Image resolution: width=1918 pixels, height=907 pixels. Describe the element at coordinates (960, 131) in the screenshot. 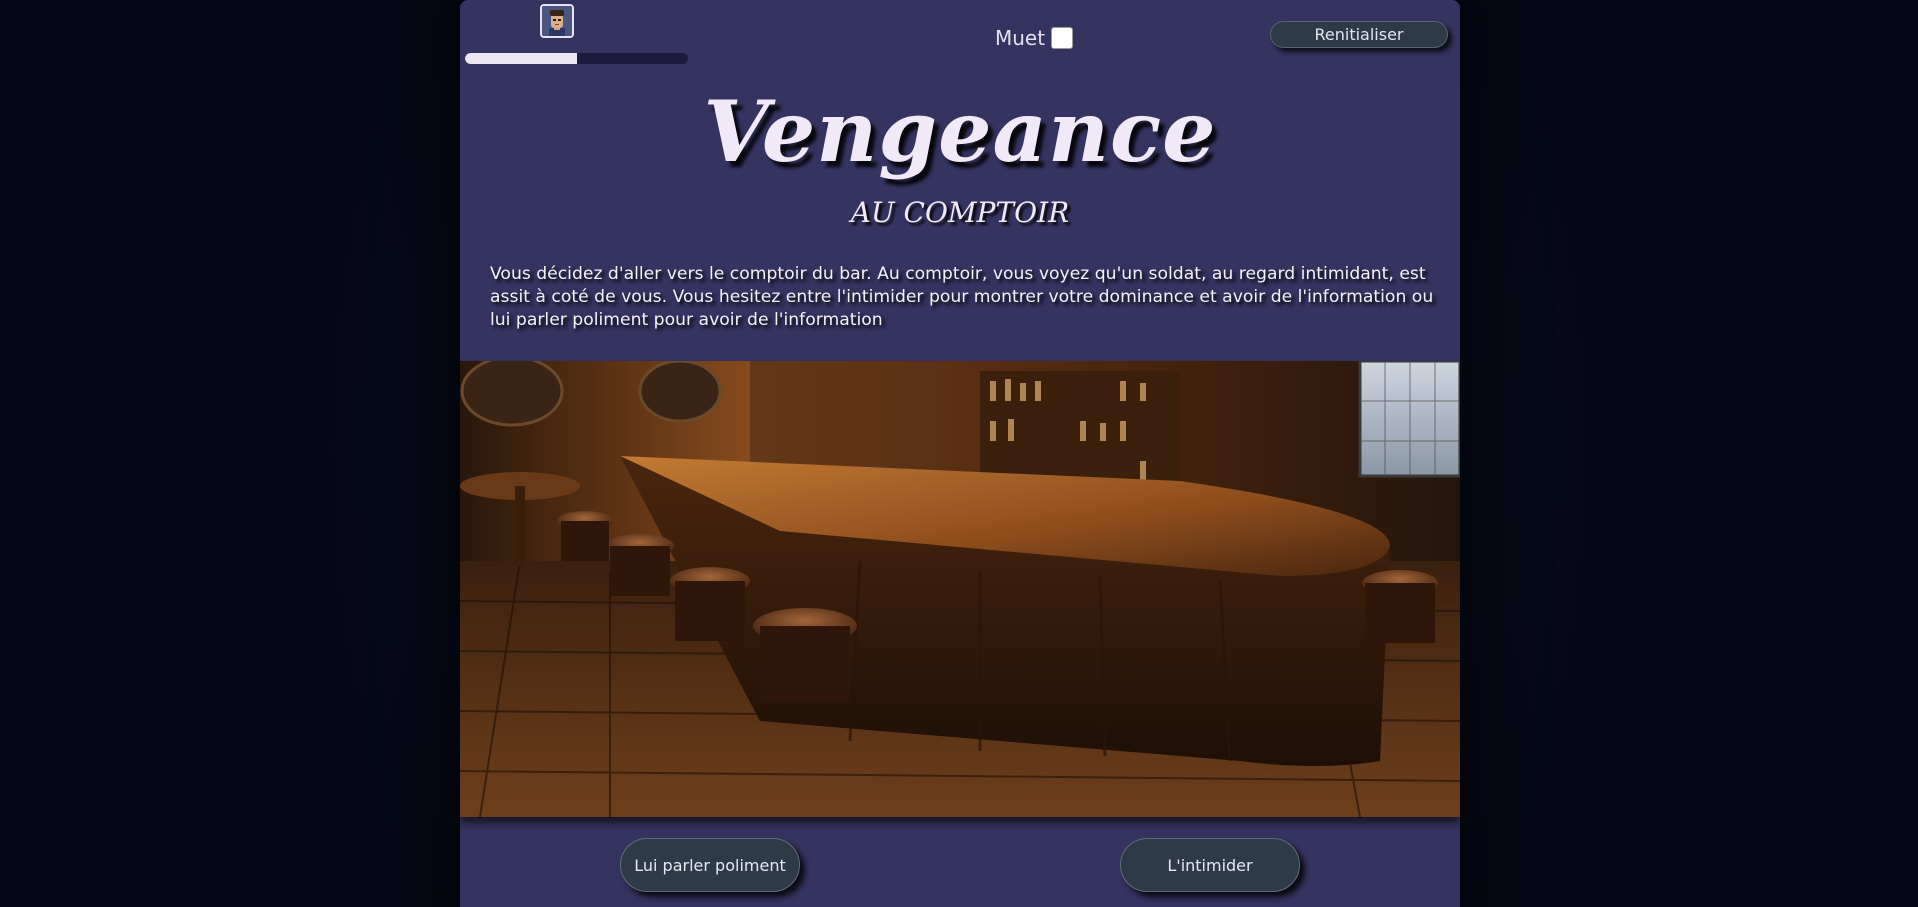

I see `game-title: Vengeance` at that location.